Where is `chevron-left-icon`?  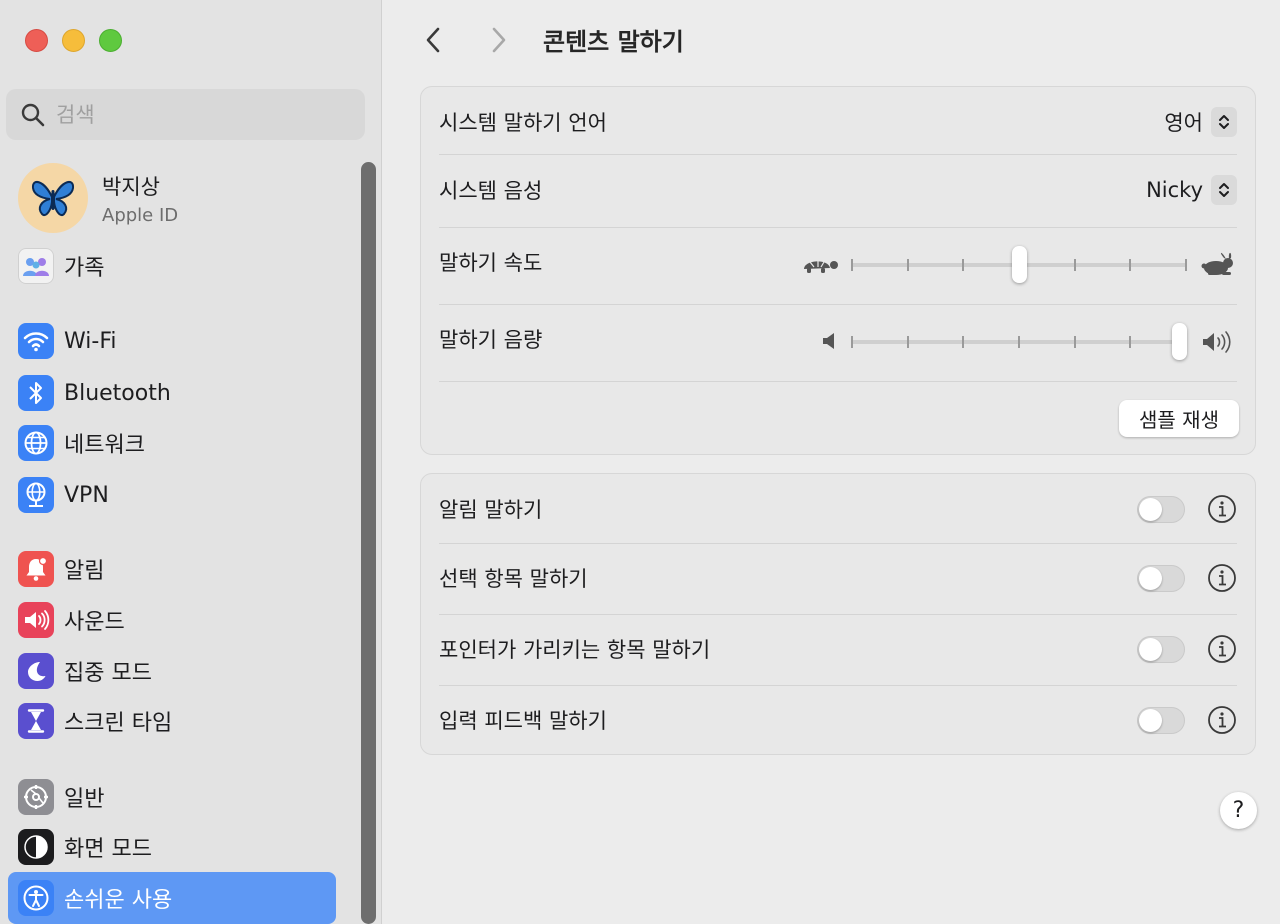 chevron-left-icon is located at coordinates (433, 40).